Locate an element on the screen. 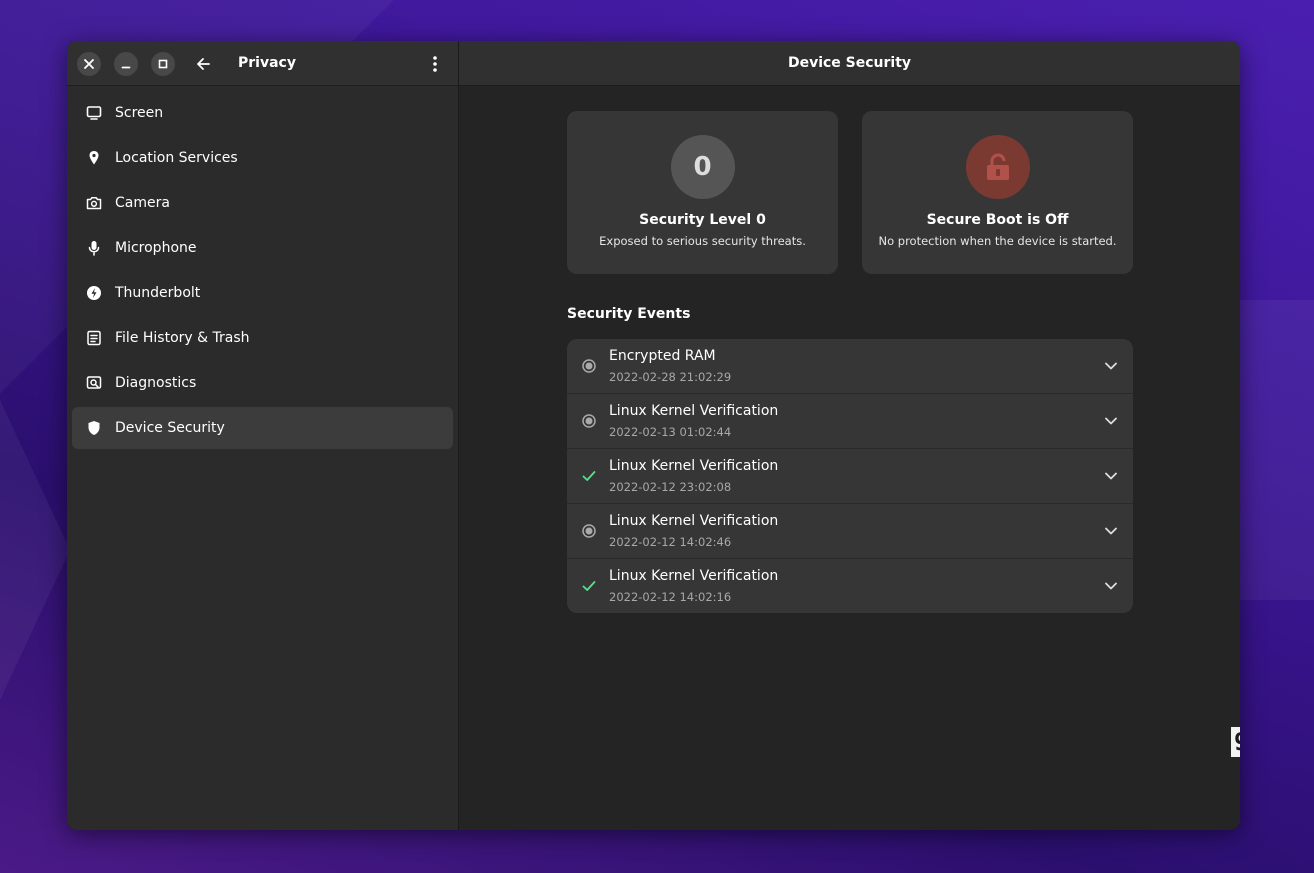 This screenshot has width=1314, height=873. event-date: 2022-02-12 23:02:08 is located at coordinates (670, 487).